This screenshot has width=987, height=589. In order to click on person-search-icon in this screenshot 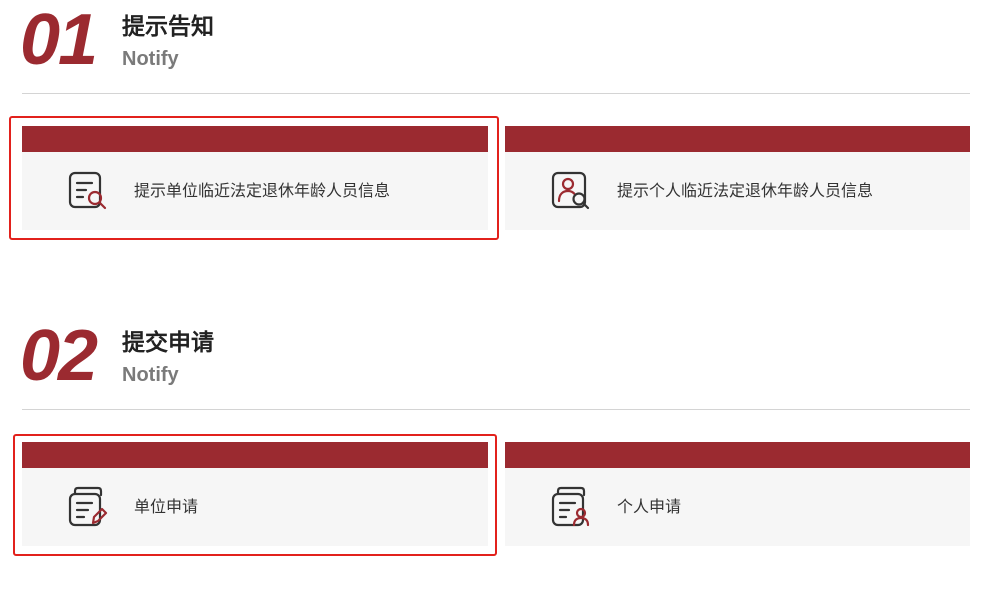, I will do `click(571, 191)`.